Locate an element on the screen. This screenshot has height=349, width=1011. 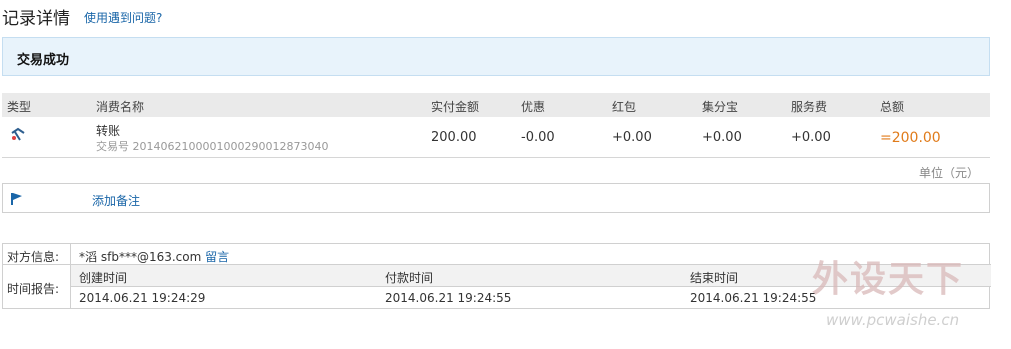
total-amount: =200.00 is located at coordinates (910, 138).